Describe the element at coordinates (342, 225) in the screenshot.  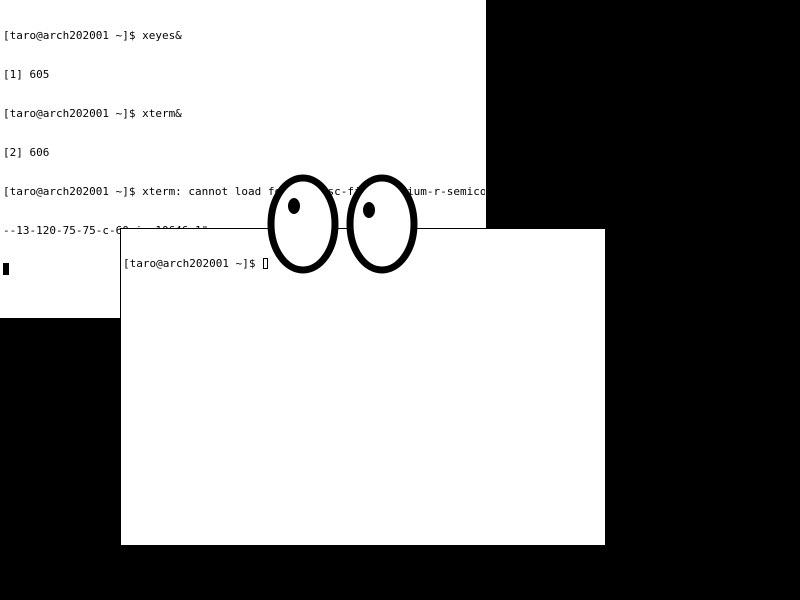
I see `xeyes-eyes-icon` at that location.